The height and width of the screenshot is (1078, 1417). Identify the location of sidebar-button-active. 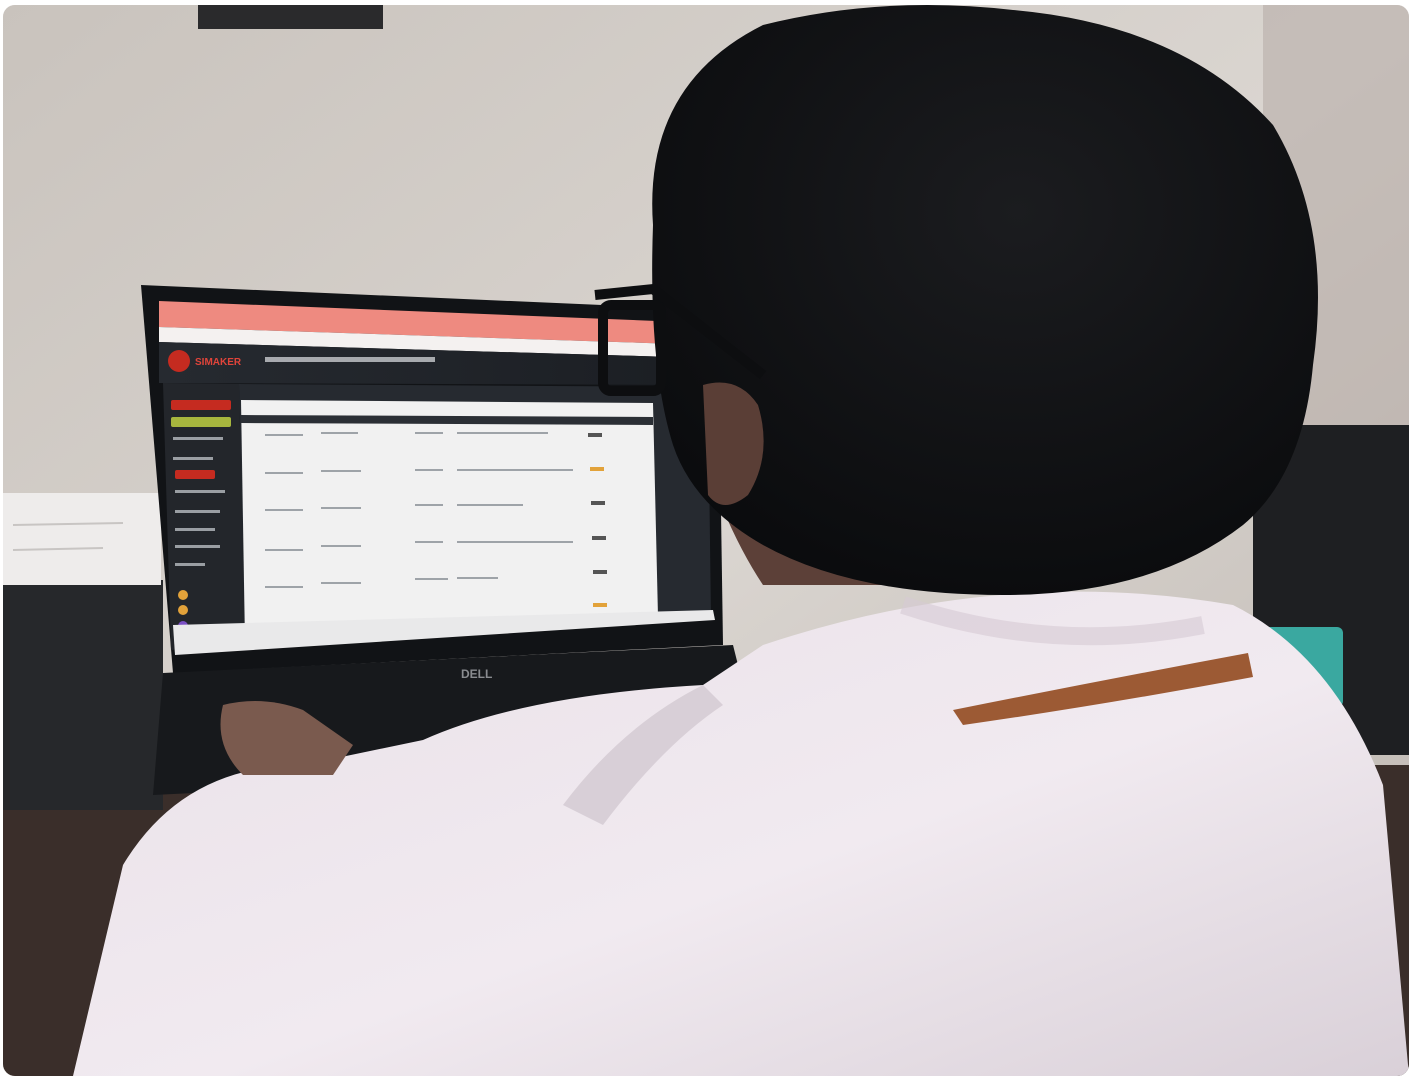
(195, 474).